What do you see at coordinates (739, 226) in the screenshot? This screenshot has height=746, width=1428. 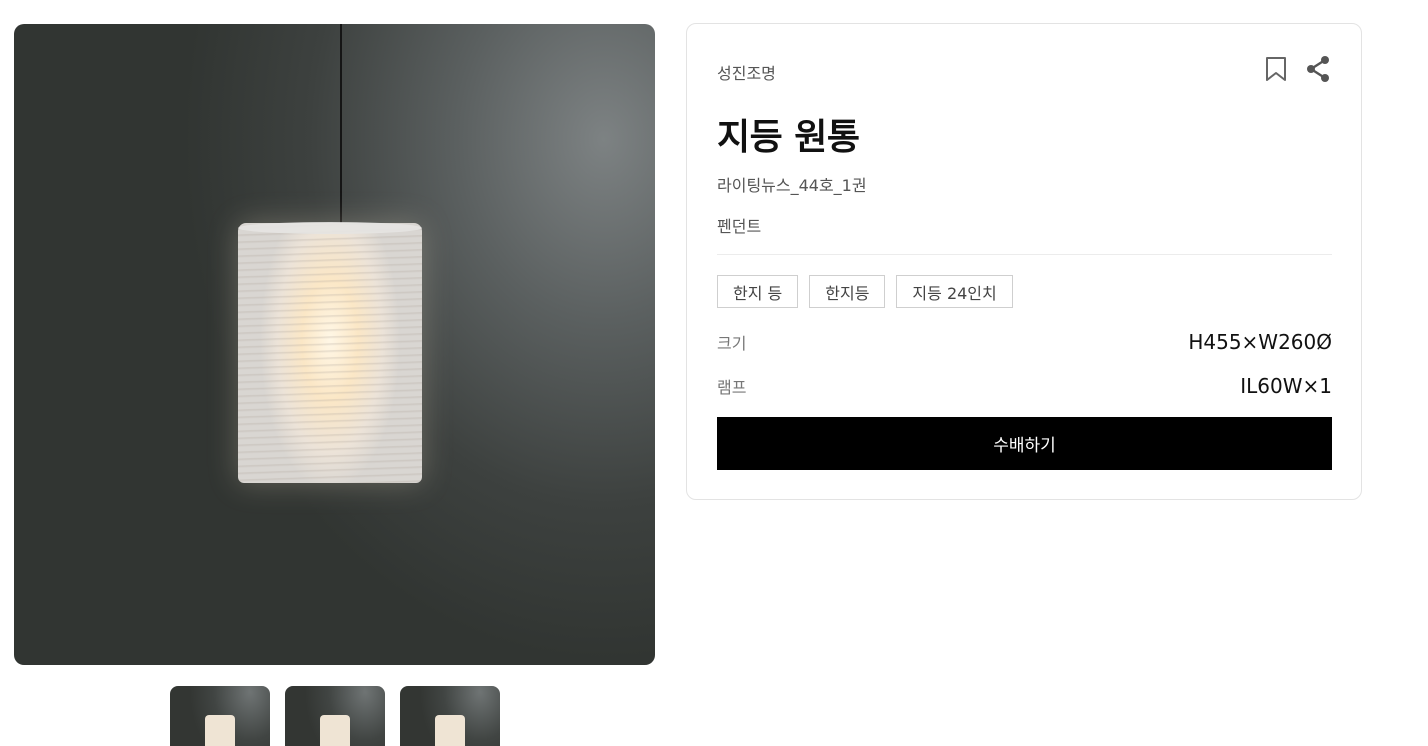 I see `category-label: 펜던트` at bounding box center [739, 226].